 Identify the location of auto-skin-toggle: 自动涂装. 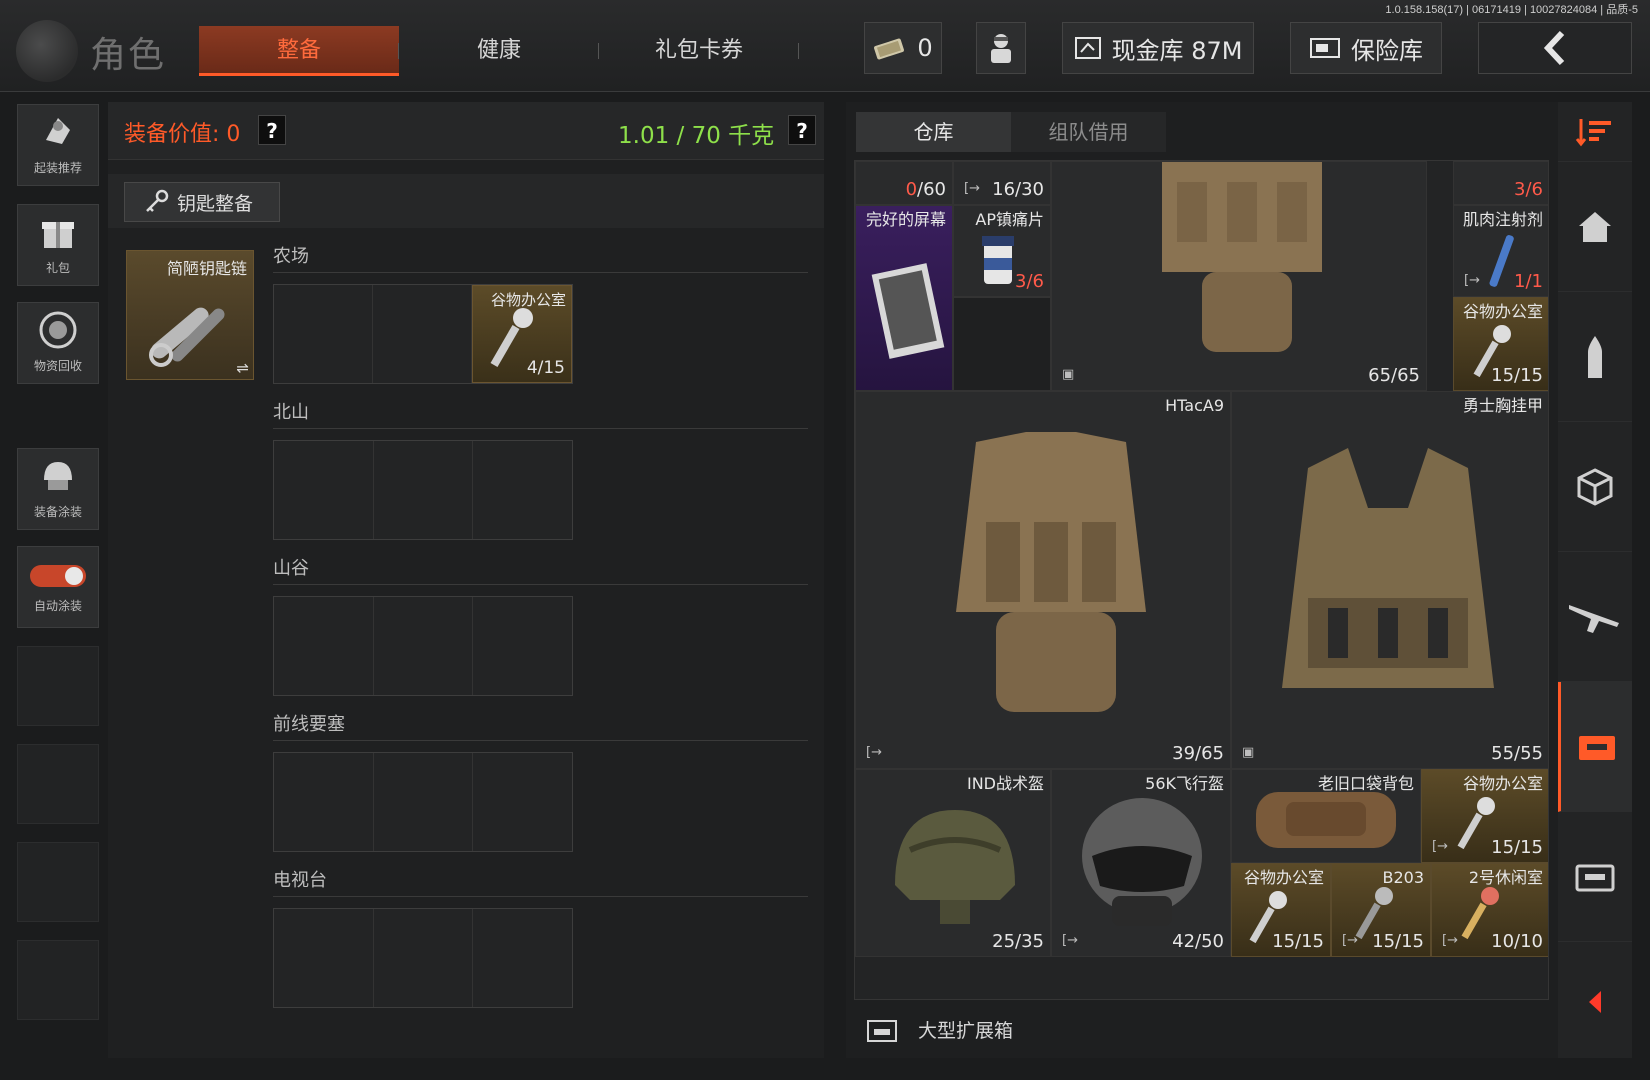
(58, 587).